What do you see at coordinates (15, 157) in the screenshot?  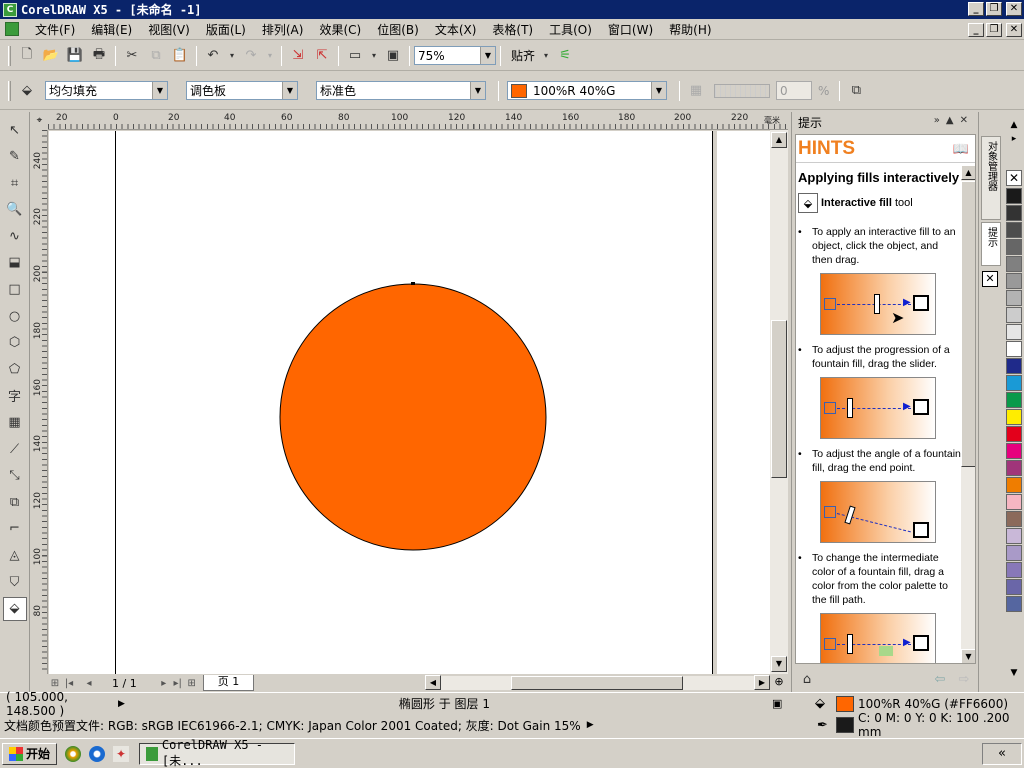 I see `shape-tool-icon: ✎` at bounding box center [15, 157].